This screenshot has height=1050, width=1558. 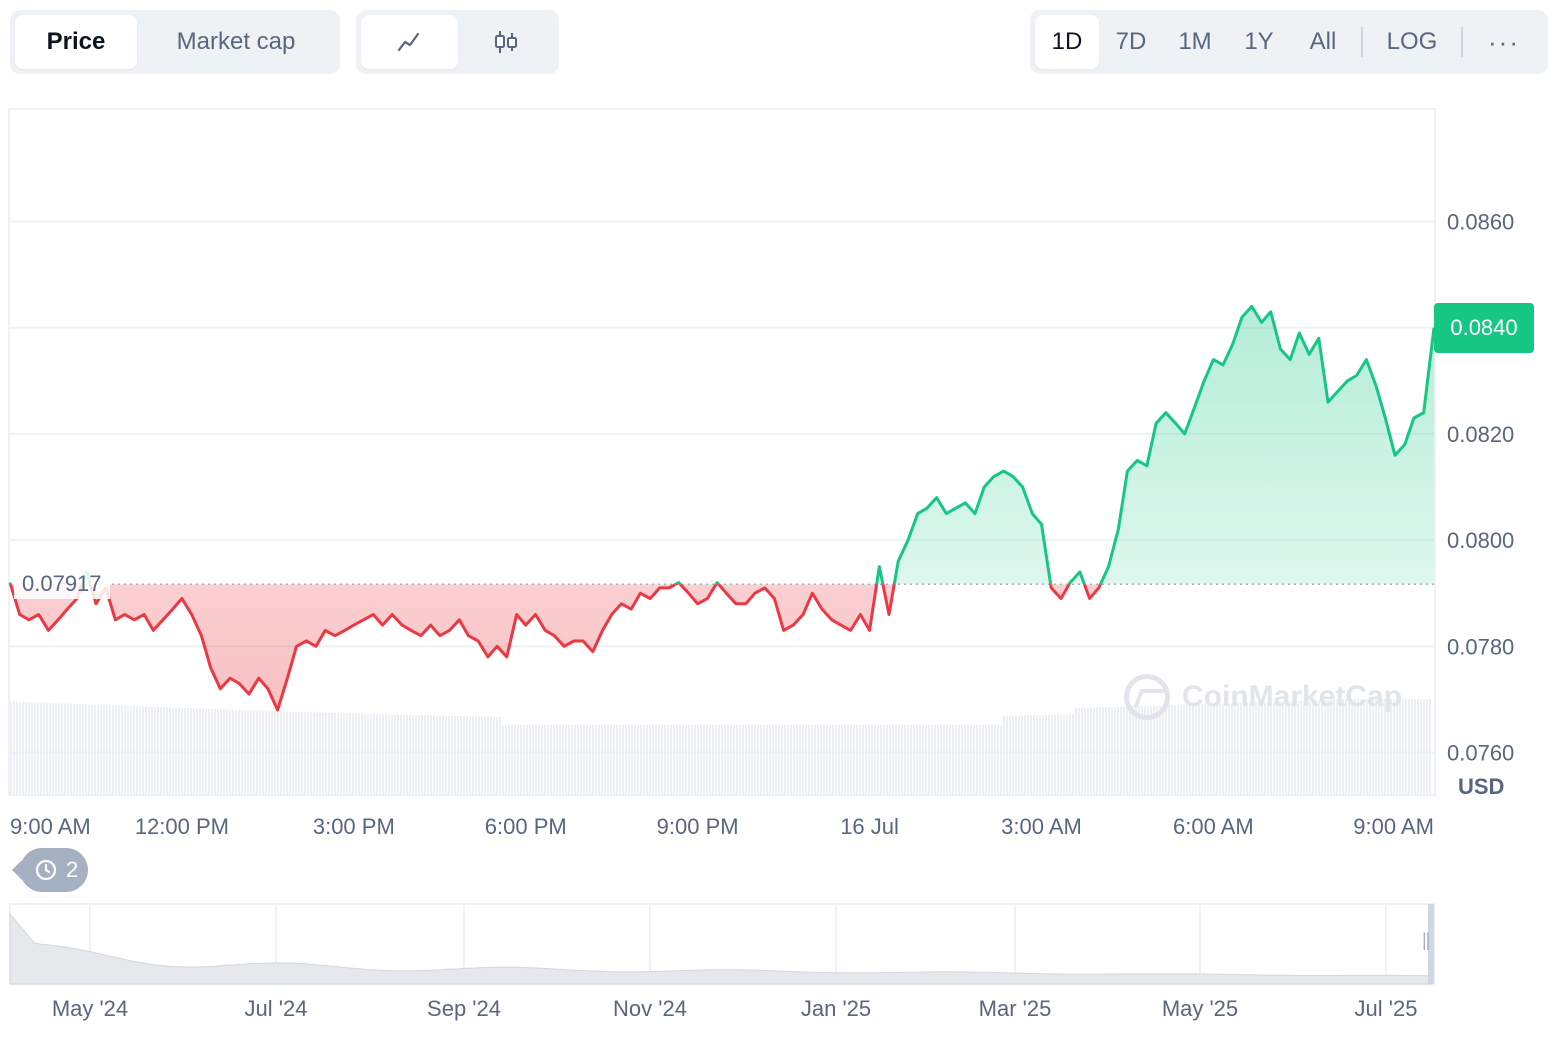 What do you see at coordinates (698, 826) in the screenshot?
I see `x-tick-label: 9:00 PM` at bounding box center [698, 826].